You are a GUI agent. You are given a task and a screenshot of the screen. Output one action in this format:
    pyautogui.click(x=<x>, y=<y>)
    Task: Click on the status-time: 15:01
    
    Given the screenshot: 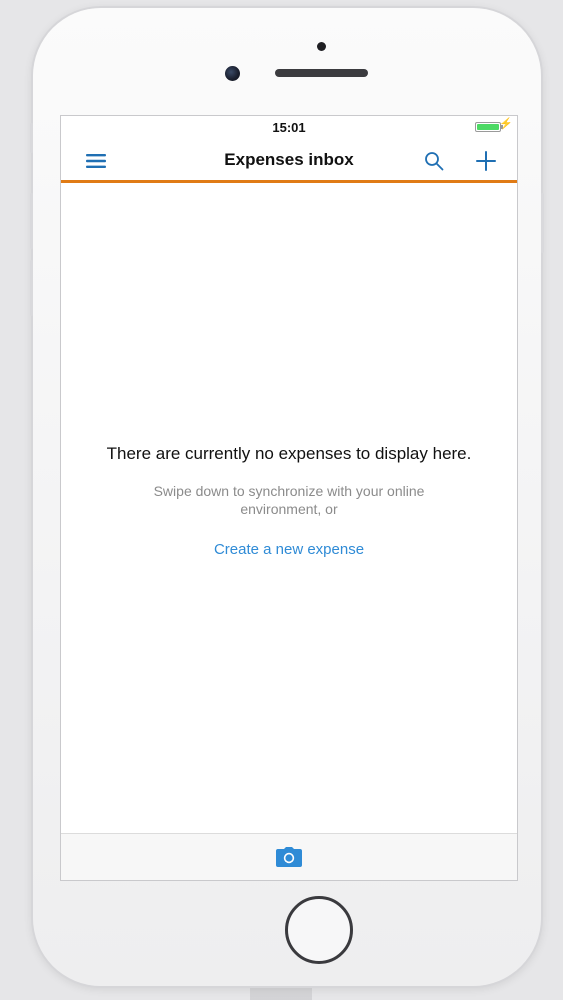 What is the action you would take?
    pyautogui.click(x=289, y=127)
    